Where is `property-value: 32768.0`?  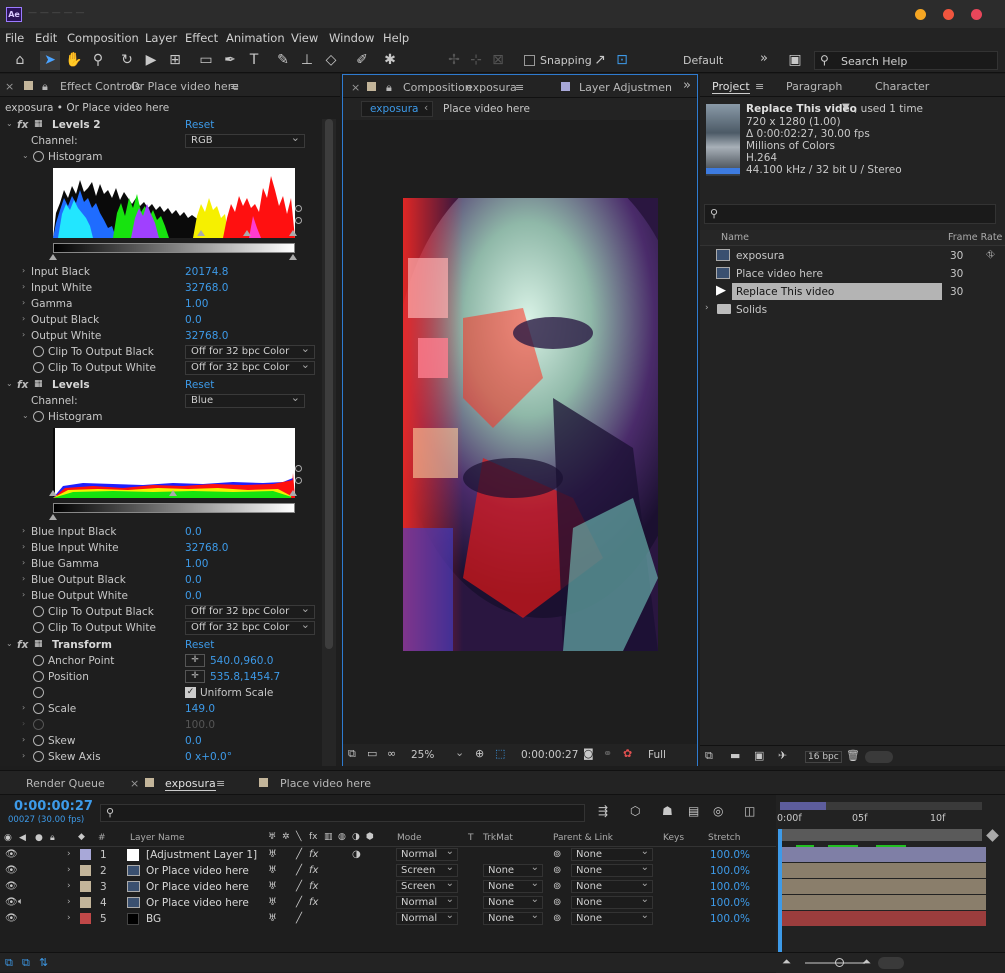 property-value: 32768.0 is located at coordinates (206, 336).